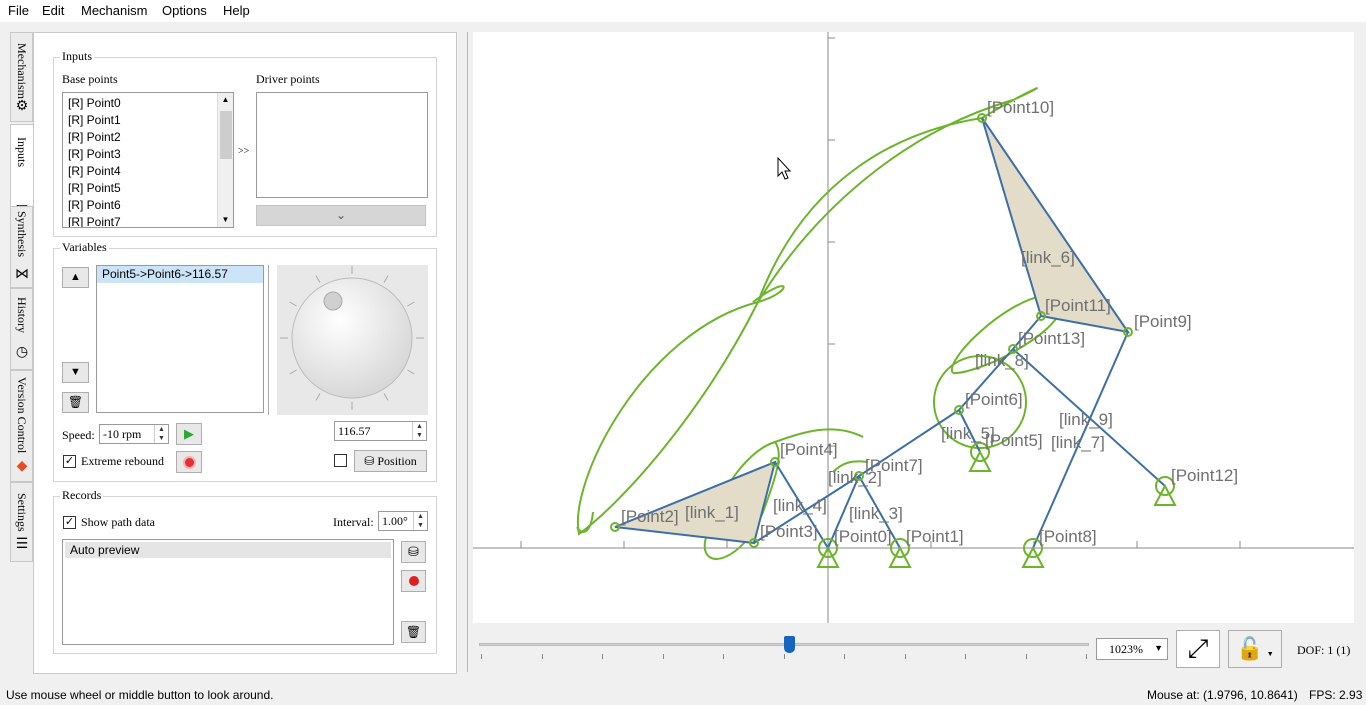 This screenshot has width=1366, height=705. What do you see at coordinates (22, 544) in the screenshot?
I see `sliders-icon: ☰` at bounding box center [22, 544].